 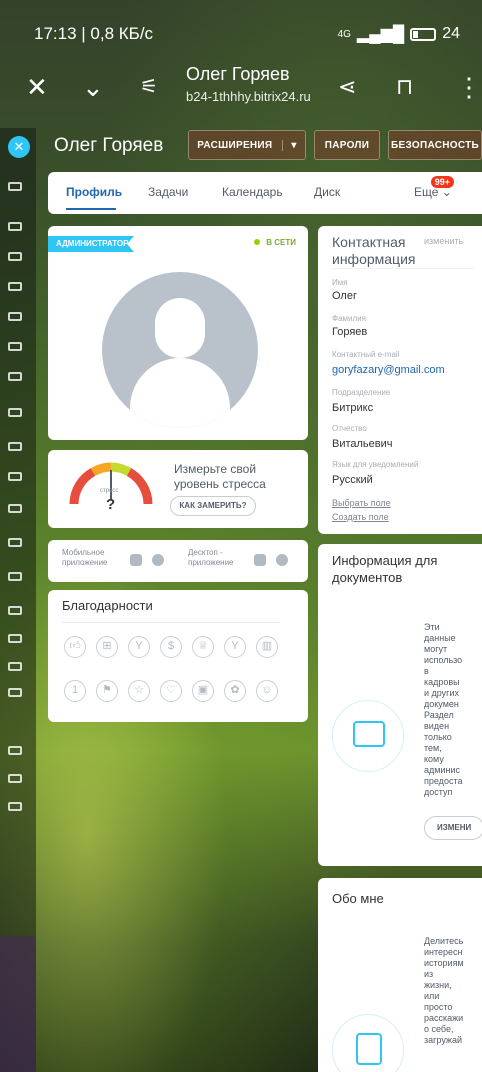 I want to click on passwords-label: ПАРОЛИ, so click(x=347, y=145).